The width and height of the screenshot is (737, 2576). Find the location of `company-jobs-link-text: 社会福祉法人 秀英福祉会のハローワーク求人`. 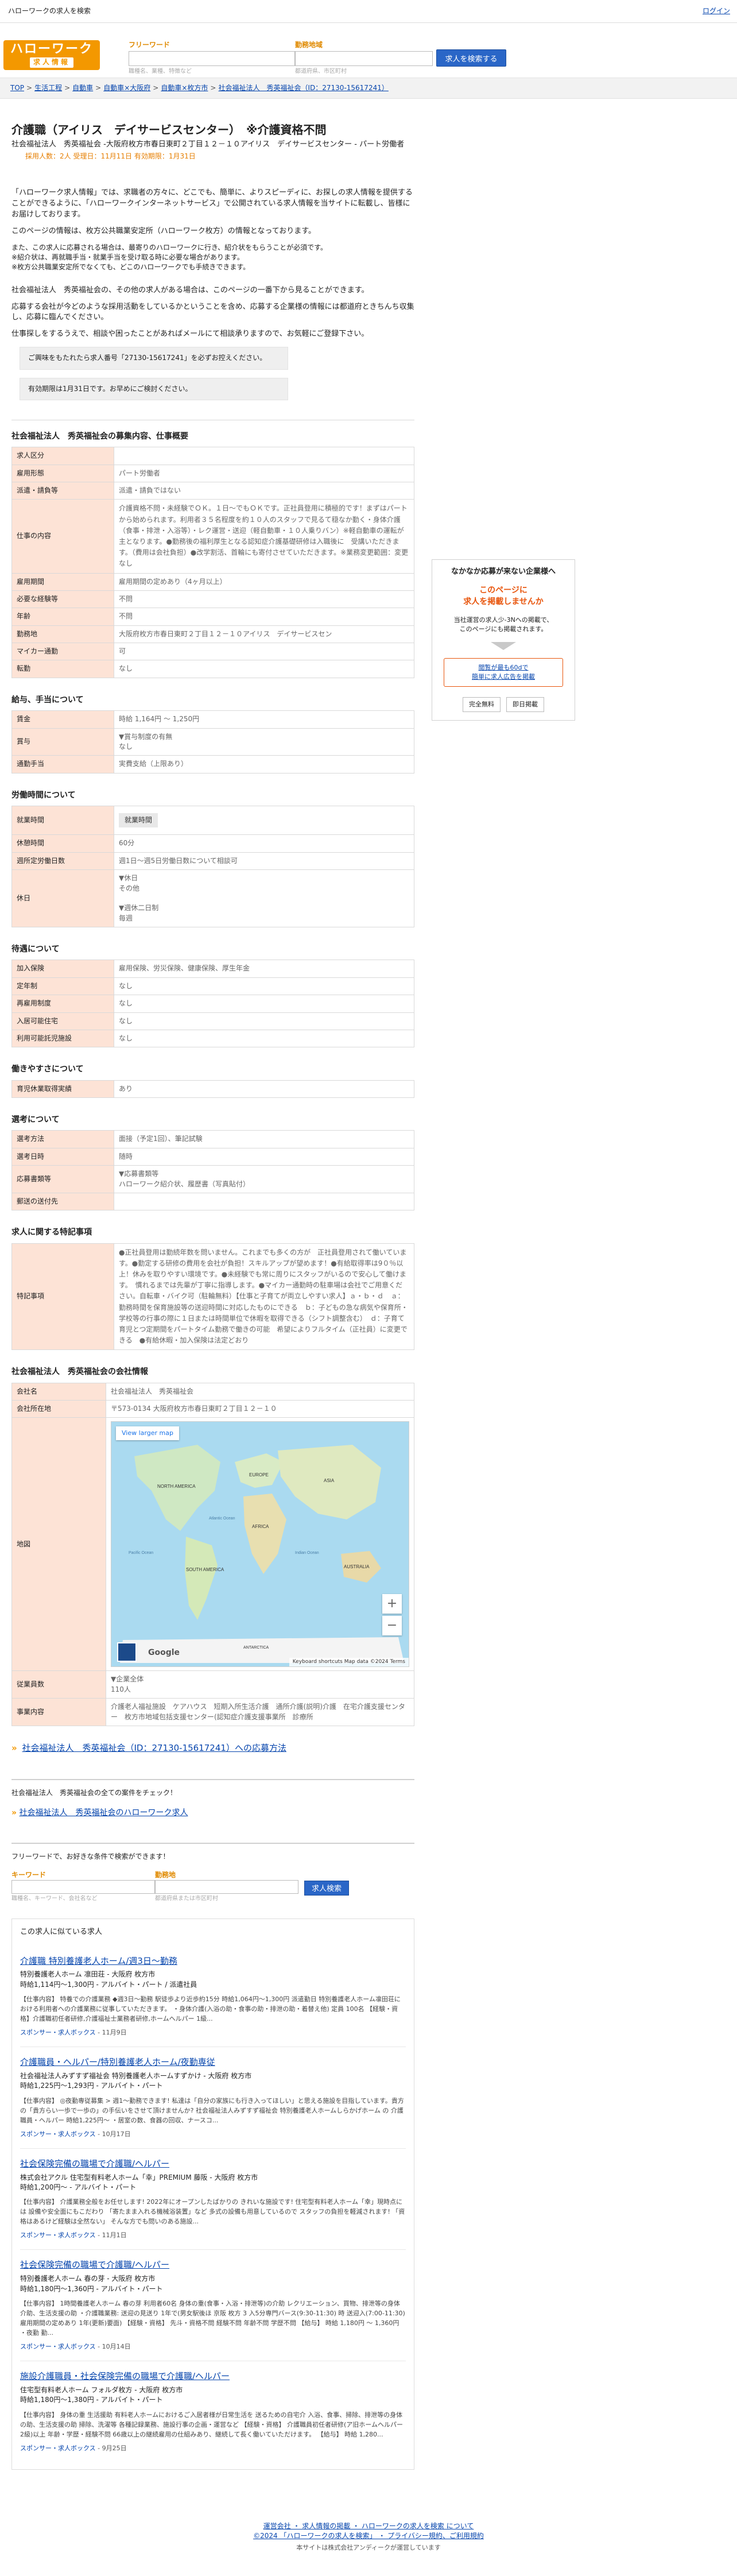

company-jobs-link-text: 社会福祉法人 秀英福祉会のハローワーク求人 is located at coordinates (104, 1812).